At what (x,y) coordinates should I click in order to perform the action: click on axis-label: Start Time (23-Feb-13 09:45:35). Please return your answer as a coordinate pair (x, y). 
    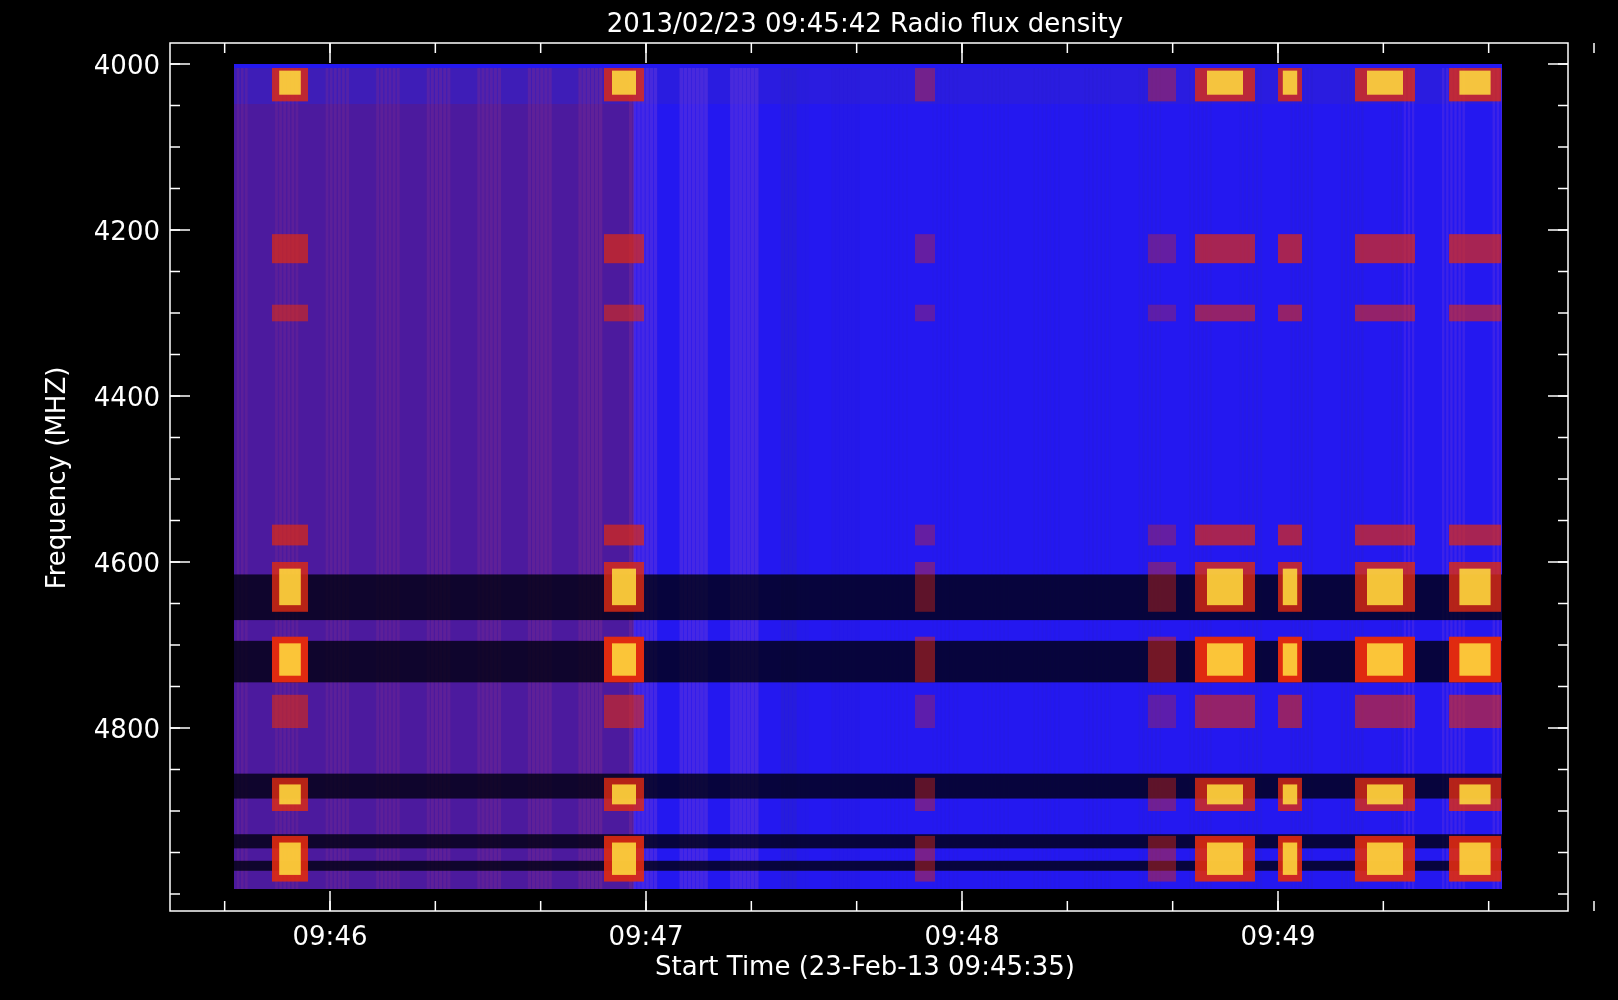
    Looking at the image, I should click on (865, 966).